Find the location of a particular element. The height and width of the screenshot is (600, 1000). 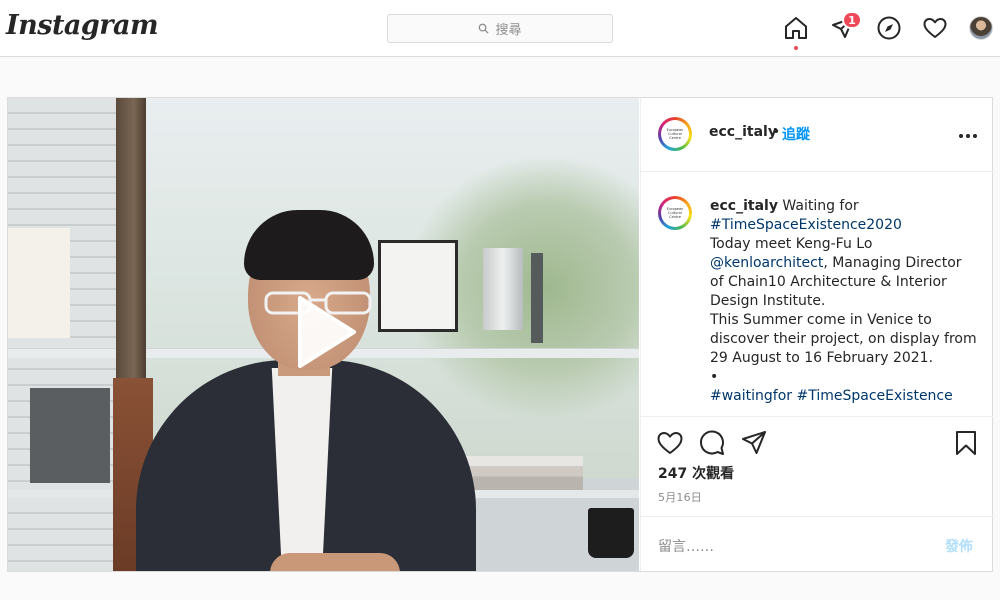

caption-text: discover their project, on display from is located at coordinates (843, 339).